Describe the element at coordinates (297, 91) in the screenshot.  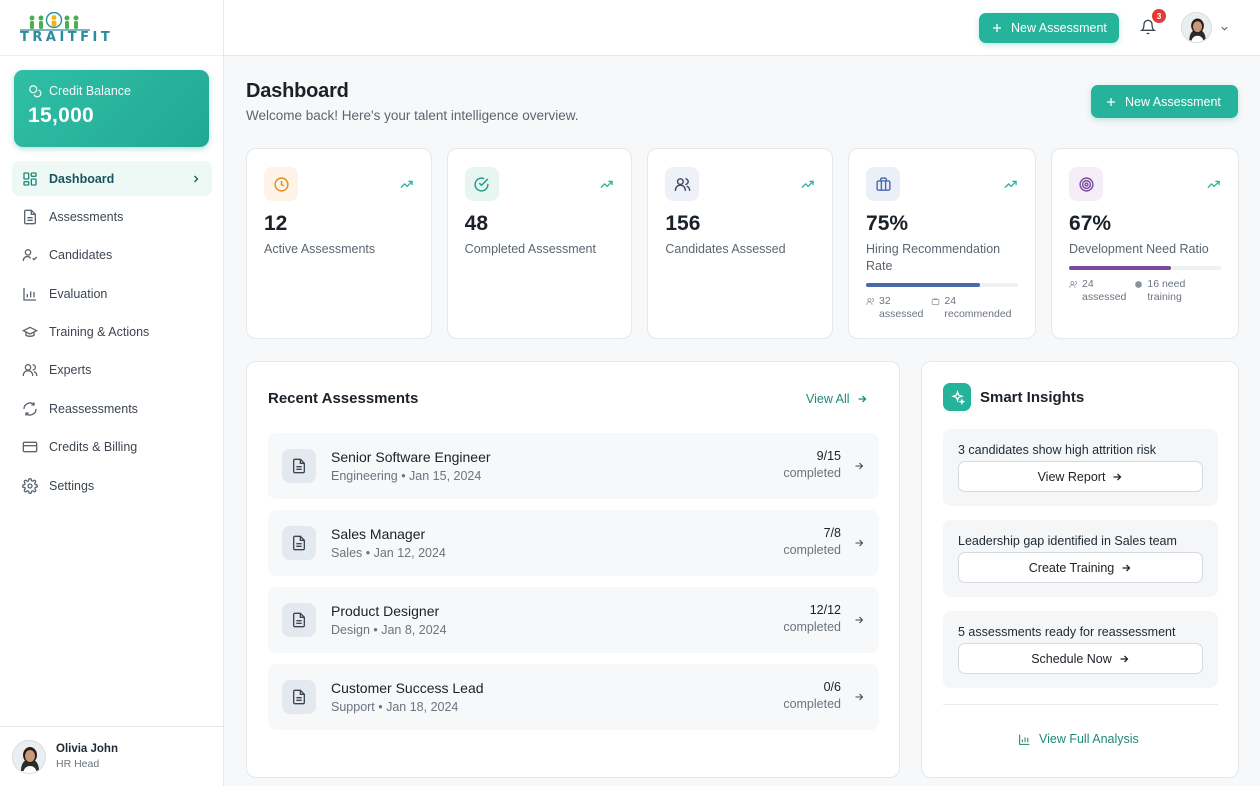
I see `page-title: Dashboard` at that location.